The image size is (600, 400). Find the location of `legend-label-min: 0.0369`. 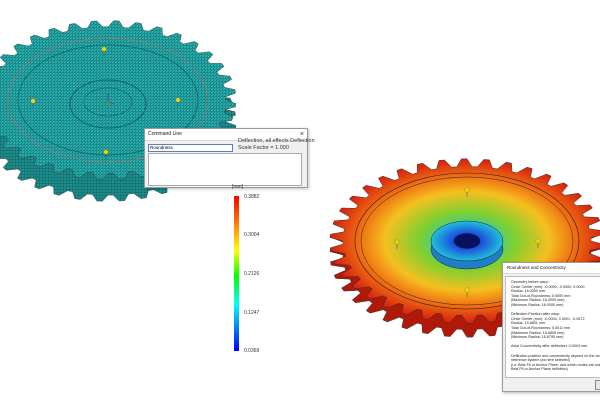

legend-label-min: 0.0369 is located at coordinates (252, 351).